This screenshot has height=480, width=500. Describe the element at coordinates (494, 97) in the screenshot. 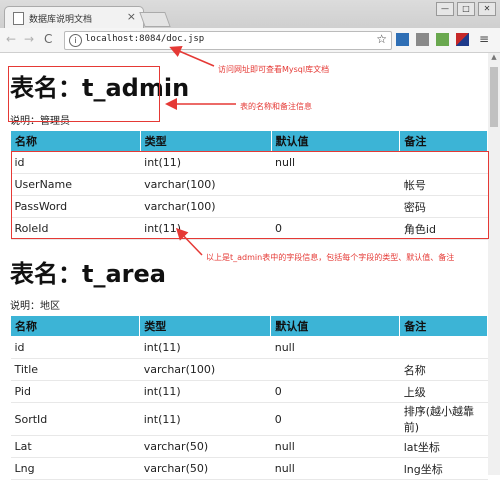

I see `scrollbar-thumb` at that location.